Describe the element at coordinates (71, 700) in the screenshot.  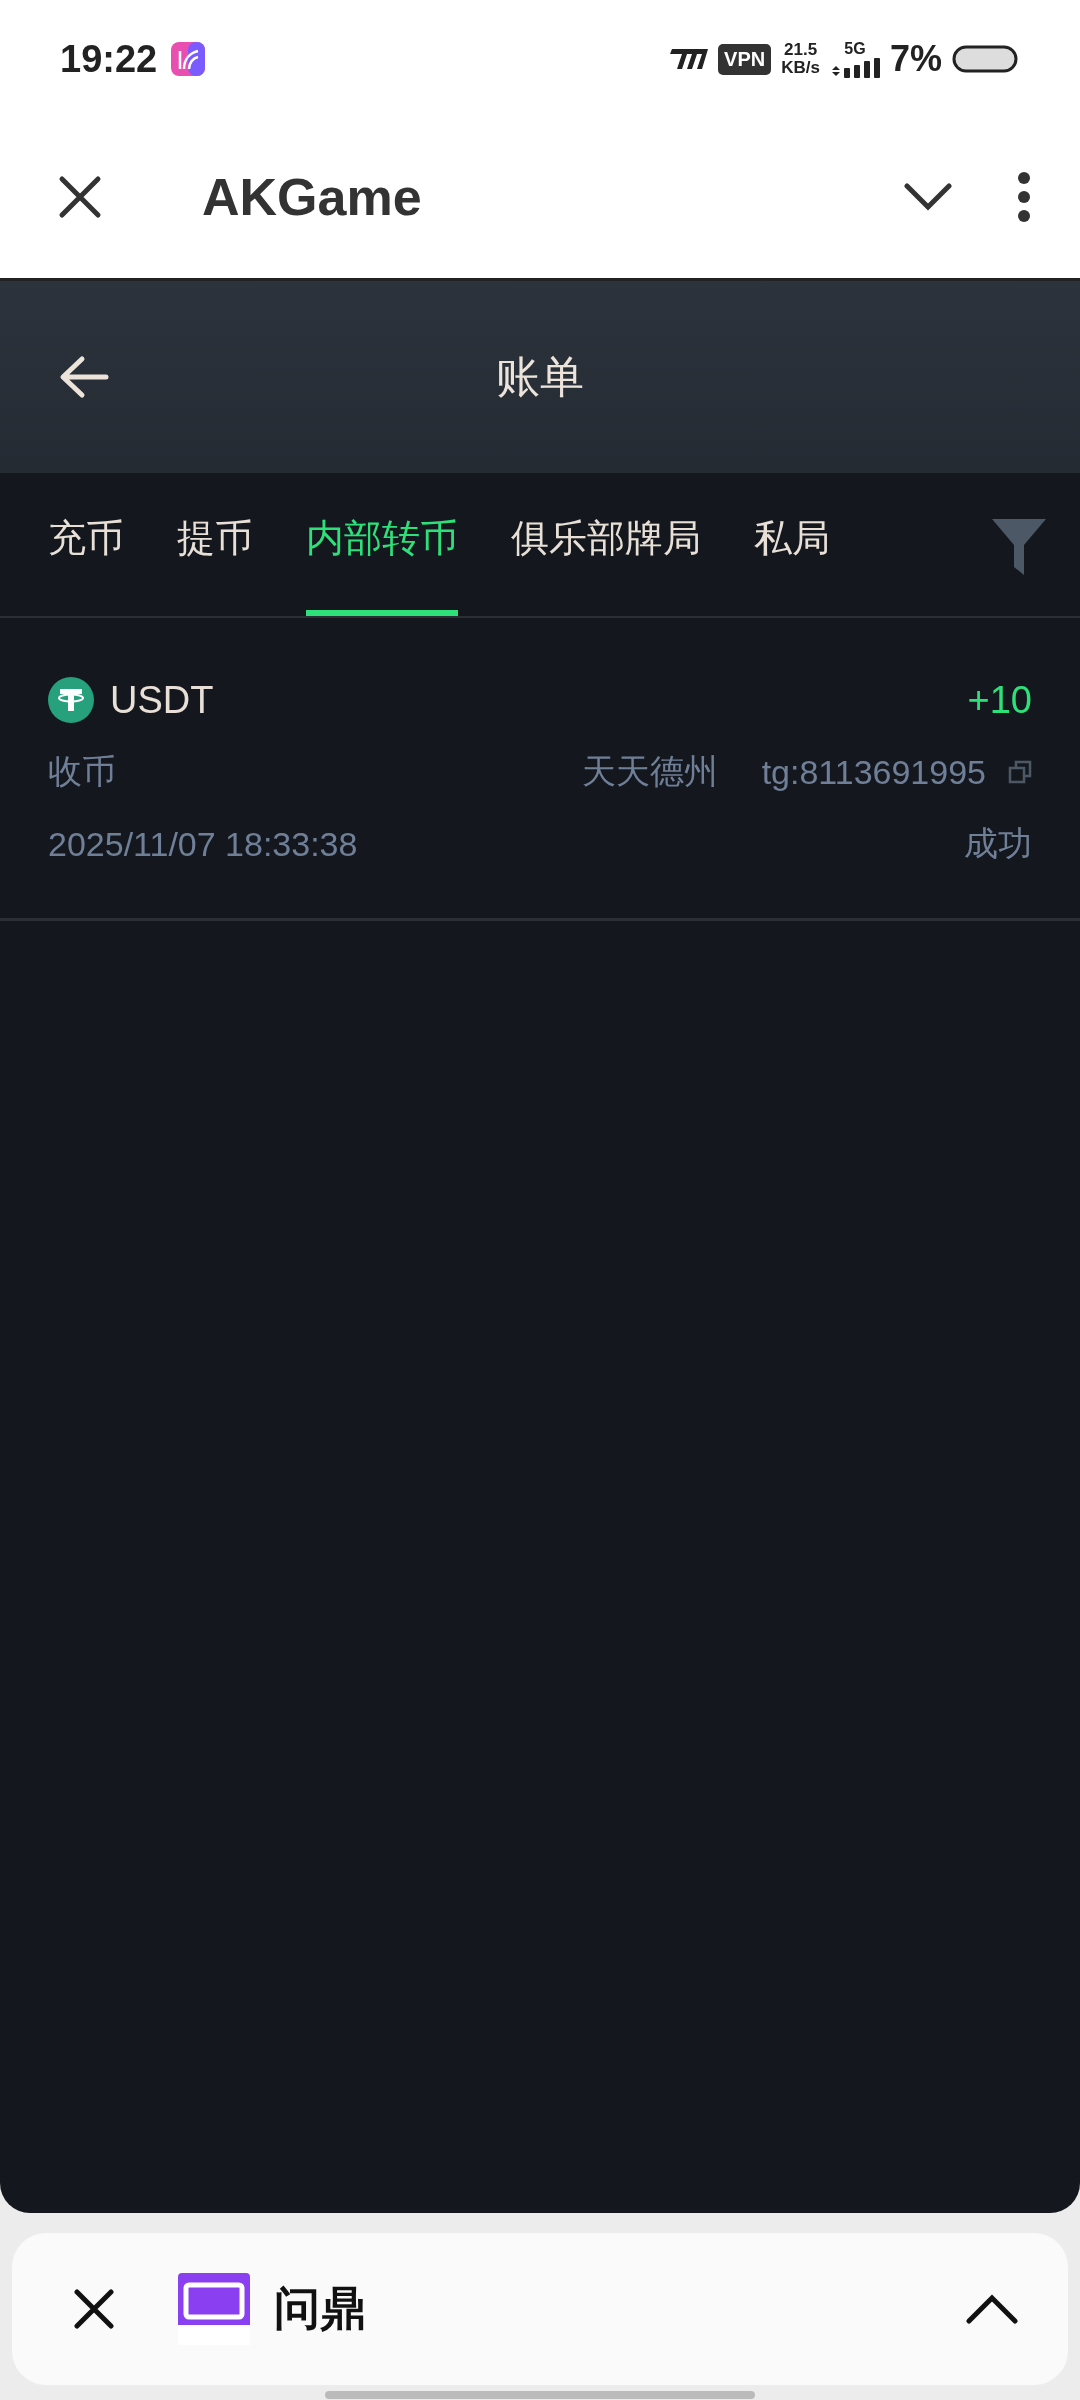
I see `tether-coin-icon` at that location.